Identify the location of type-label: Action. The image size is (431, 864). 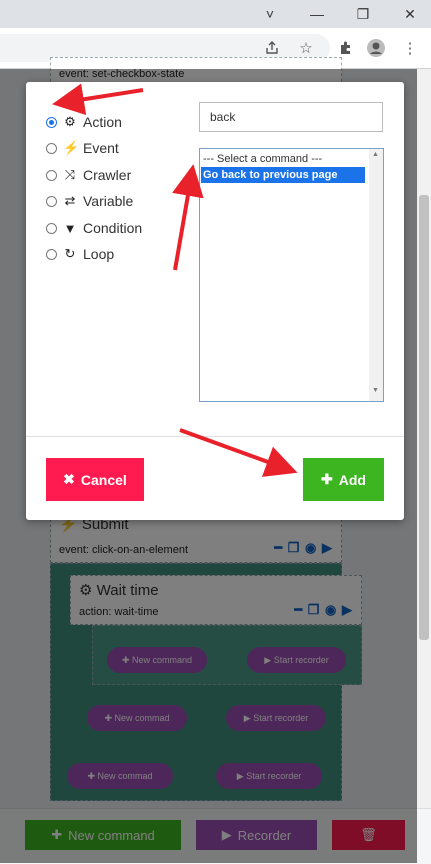
(102, 122).